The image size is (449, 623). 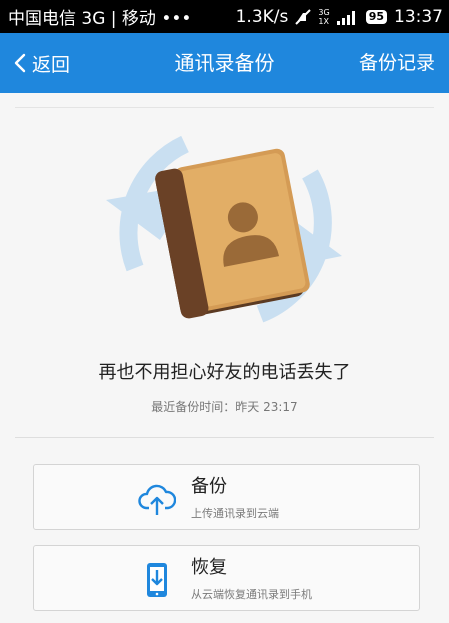 What do you see at coordinates (224, 372) in the screenshot?
I see `tagline: 再也不用担心好友的电话丢失了` at bounding box center [224, 372].